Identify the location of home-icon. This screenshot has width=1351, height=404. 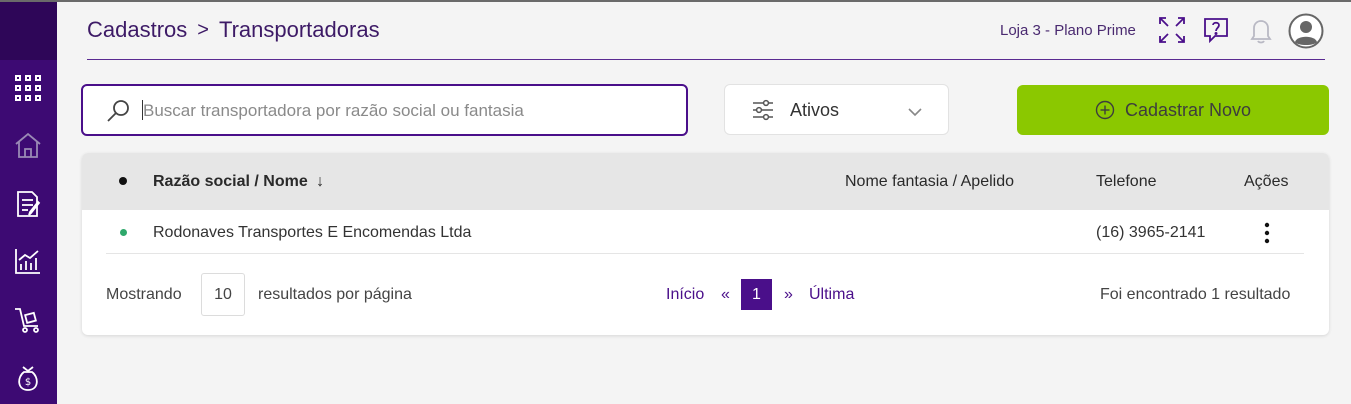
(28, 145).